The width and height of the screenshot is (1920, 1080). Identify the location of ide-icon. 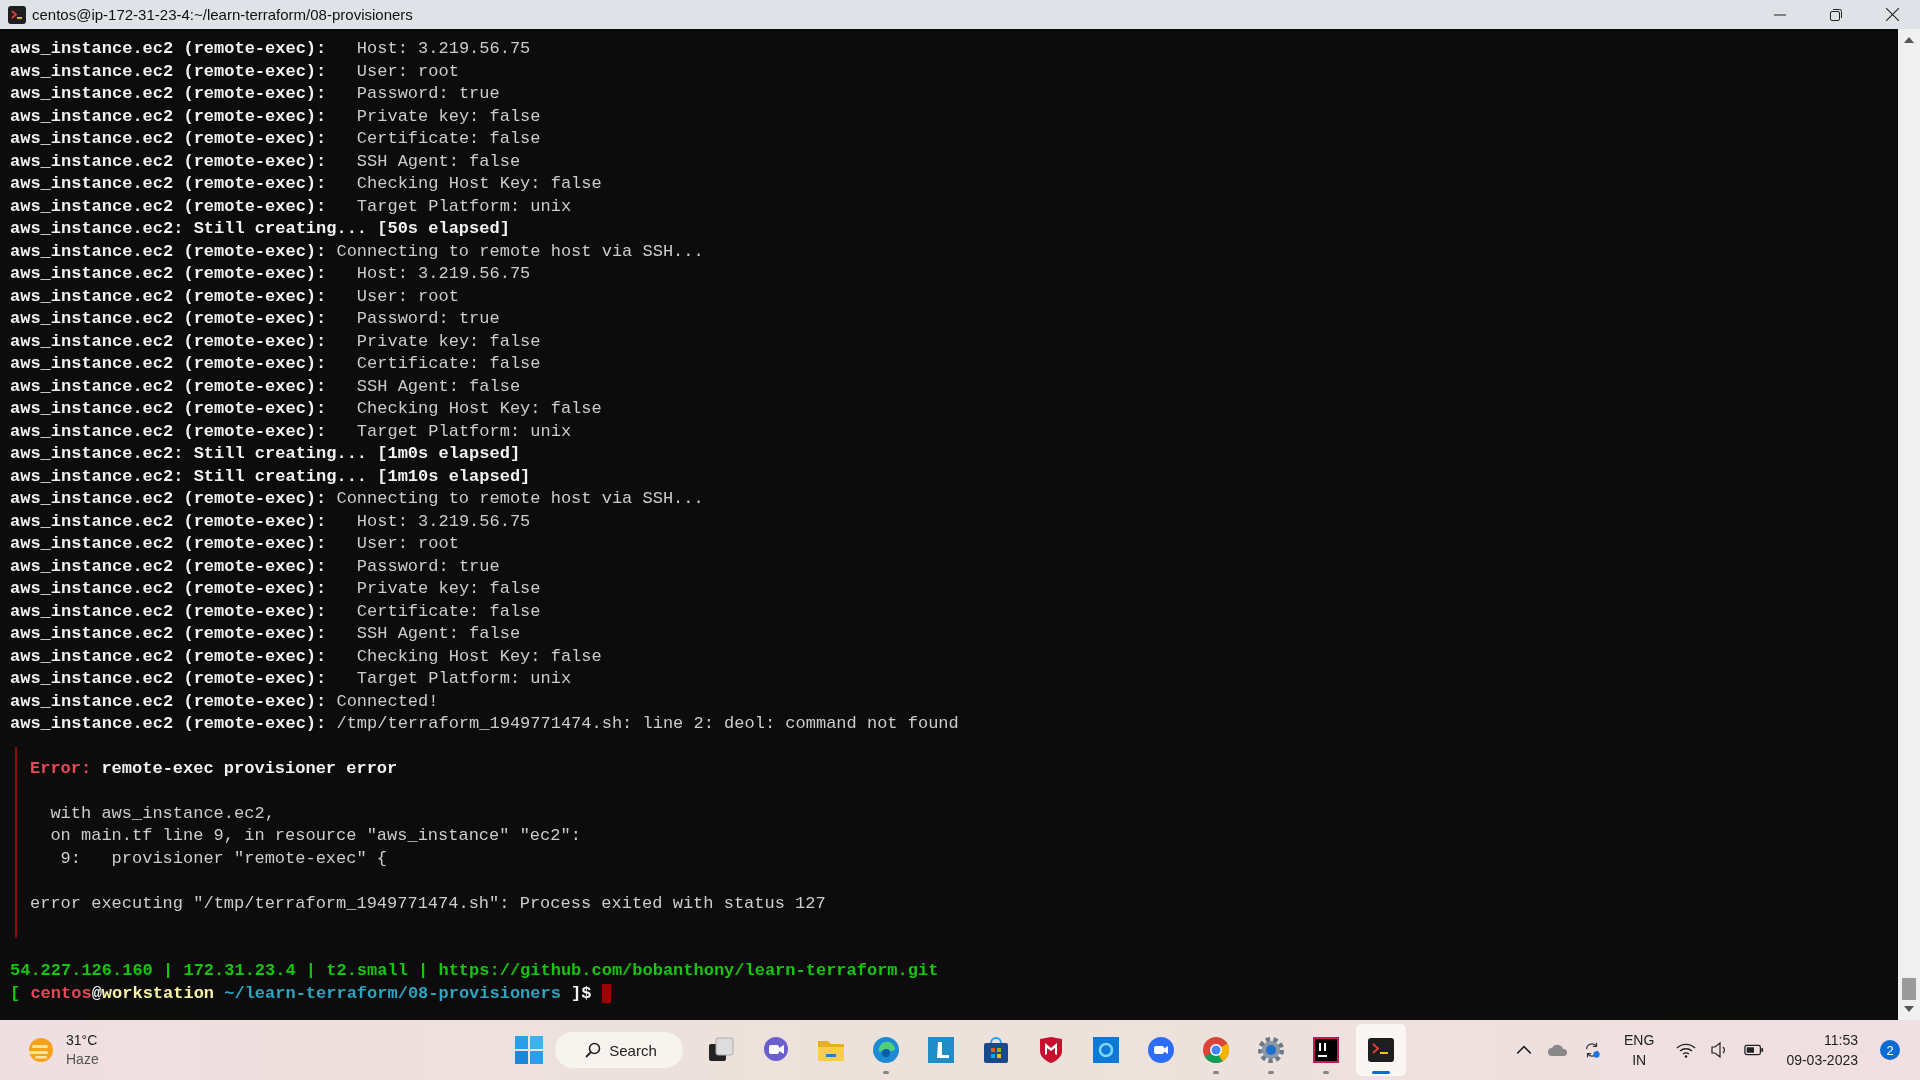
(1325, 1050).